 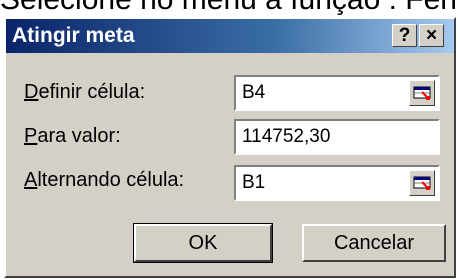 What do you see at coordinates (286, 136) in the screenshot?
I see `to-value-value: 114752,30` at bounding box center [286, 136].